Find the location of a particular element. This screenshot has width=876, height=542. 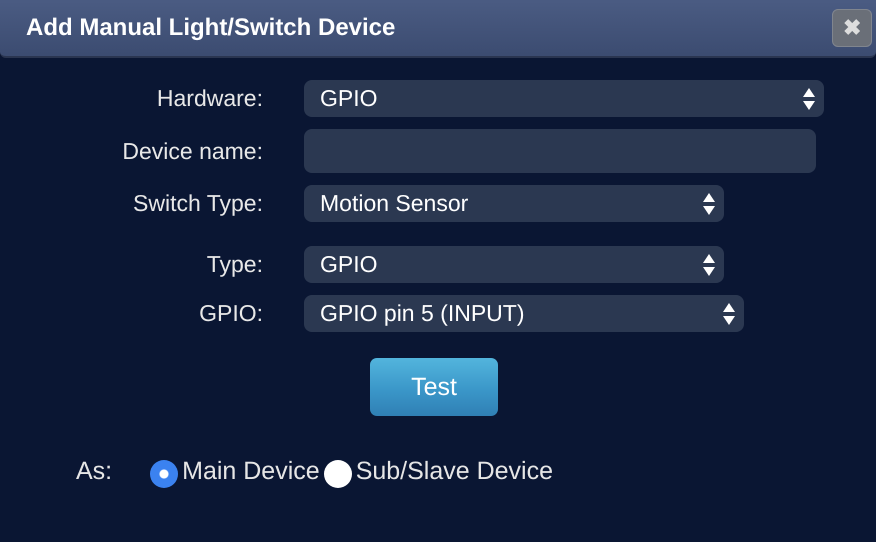

dropdown: Motion Sensor is located at coordinates (514, 203).